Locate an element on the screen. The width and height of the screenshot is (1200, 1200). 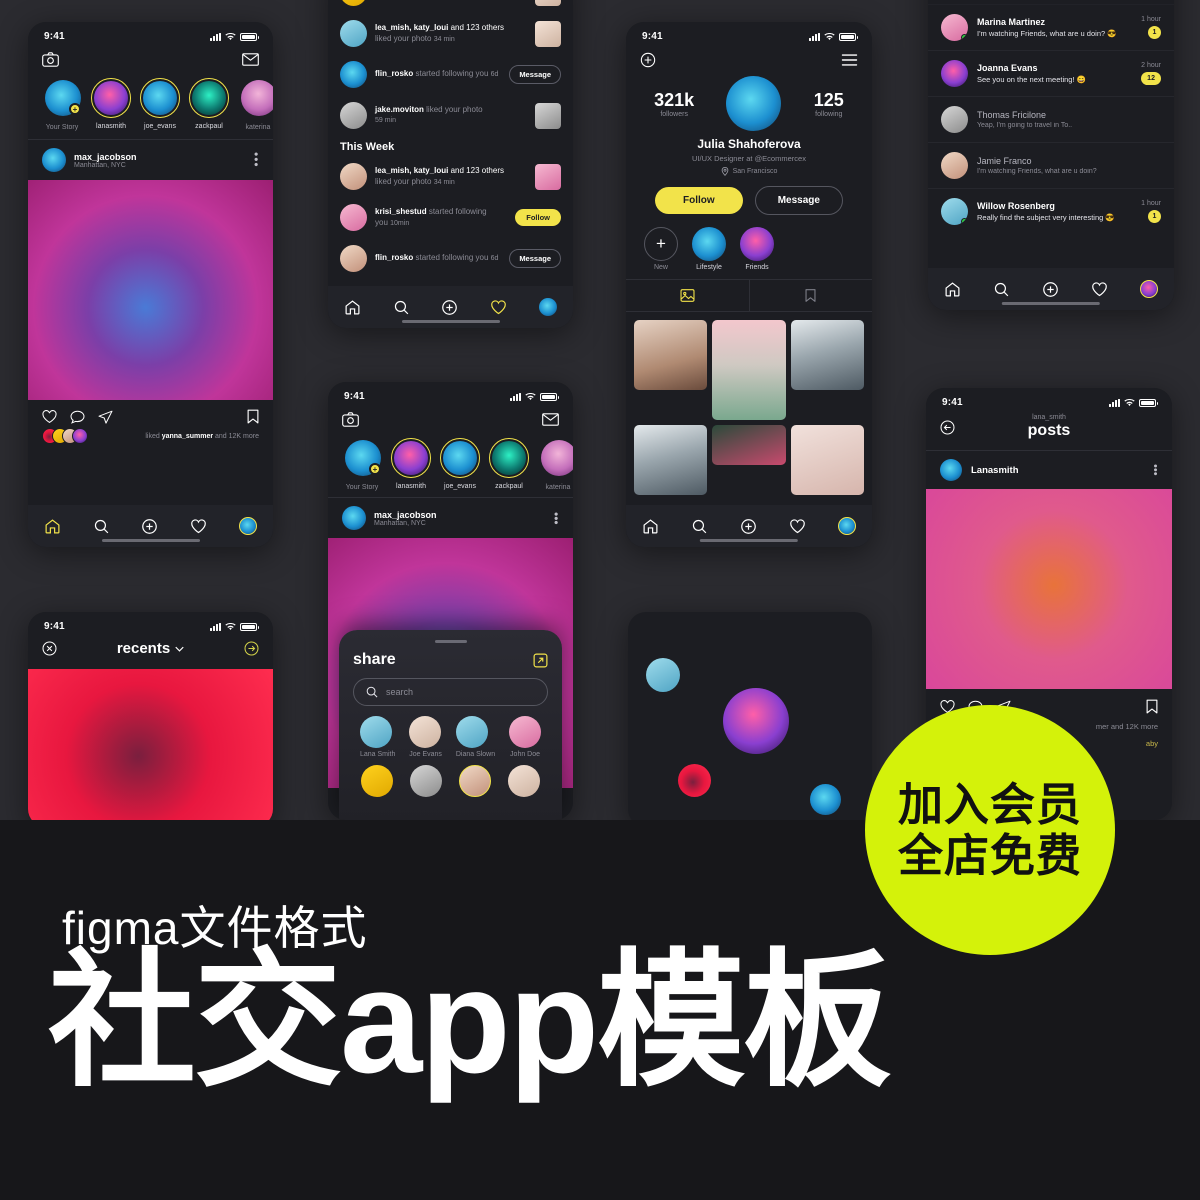
notification-user: lea_mish, katy_loui is located at coordinates (411, 27).